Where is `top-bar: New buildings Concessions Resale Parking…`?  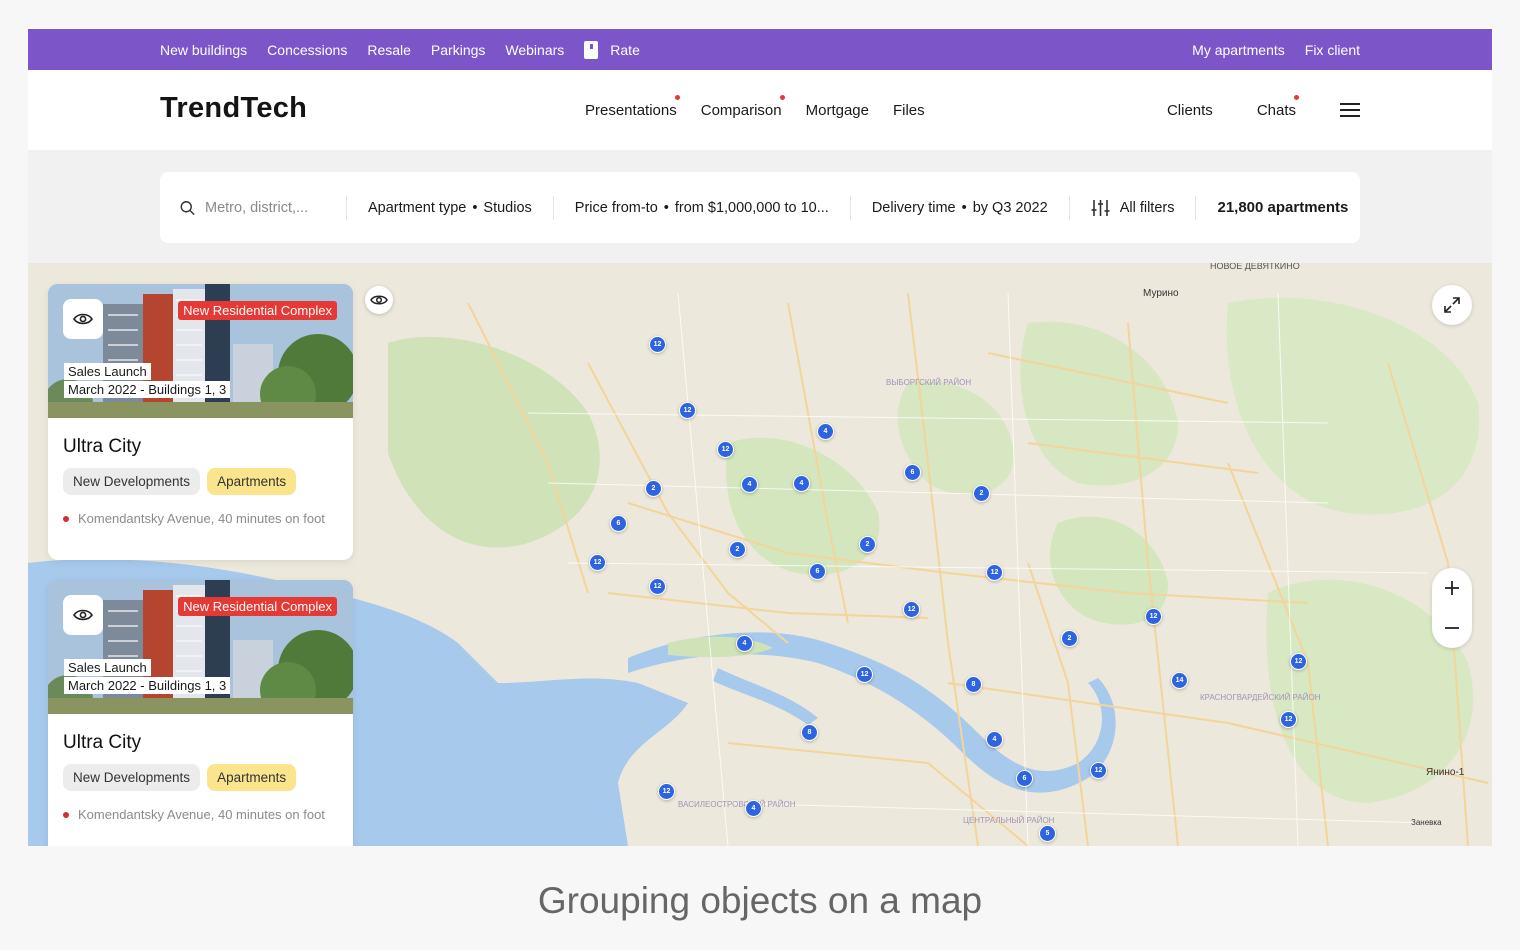 top-bar: New buildings Concessions Resale Parking… is located at coordinates (760, 49).